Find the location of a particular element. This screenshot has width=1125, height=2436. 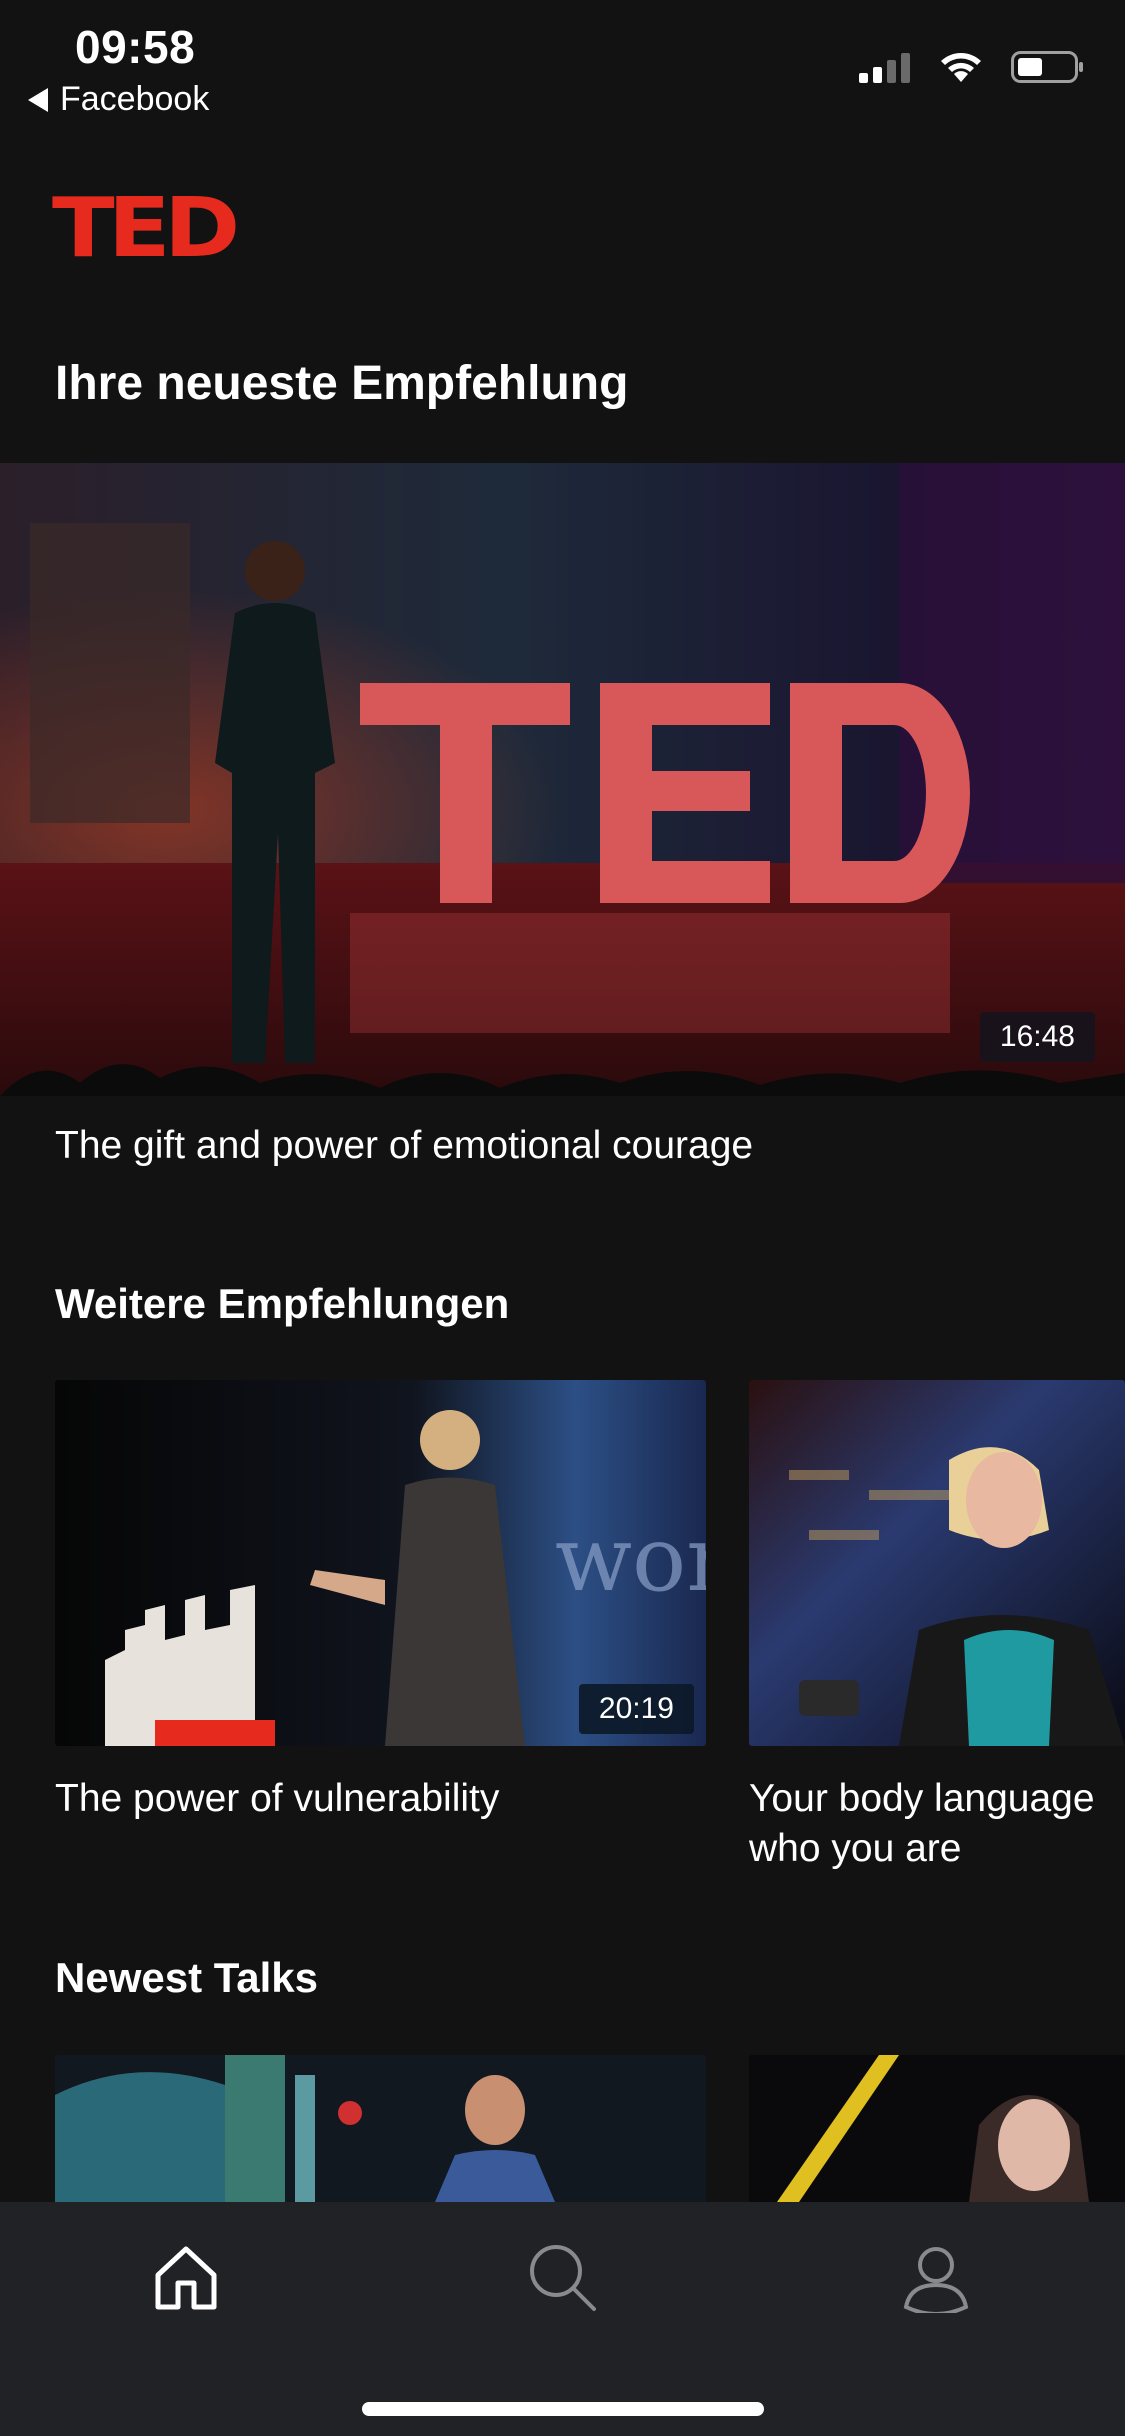

cellular-signal-icon is located at coordinates (884, 68).